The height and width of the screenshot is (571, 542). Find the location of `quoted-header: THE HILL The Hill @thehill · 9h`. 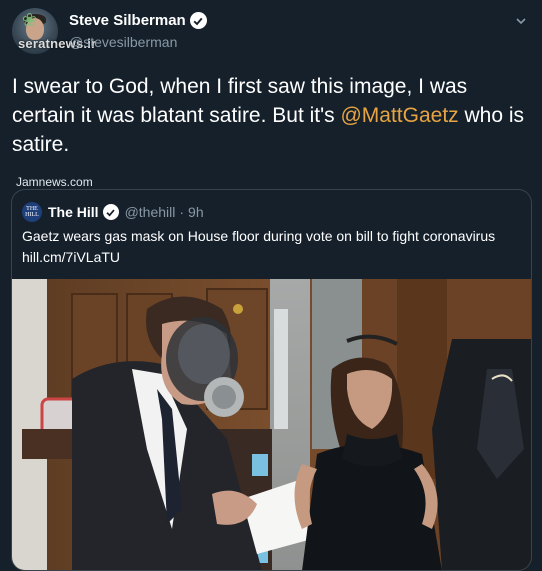

quoted-header: THE HILL The Hill @thehill · 9h is located at coordinates (113, 212).